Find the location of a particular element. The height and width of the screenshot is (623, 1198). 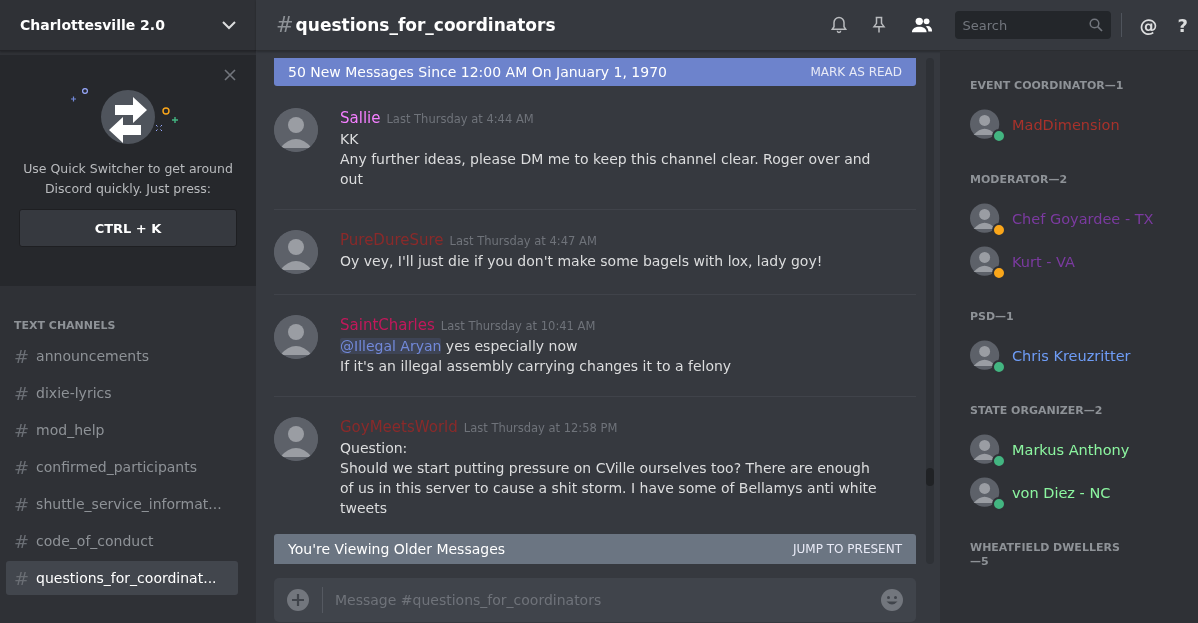

jump-to-present-button: JUMP TO PRESENT is located at coordinates (847, 549).